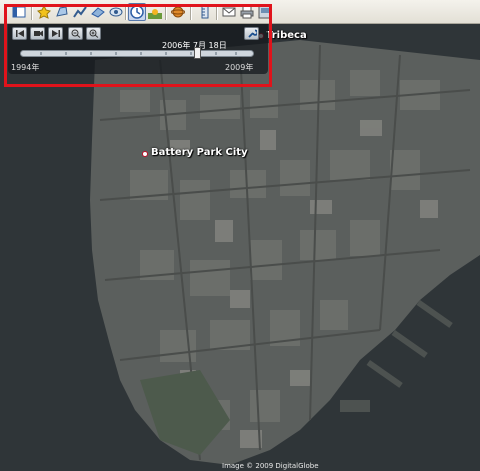  I want to click on skip-forward-icon, so click(56, 33).